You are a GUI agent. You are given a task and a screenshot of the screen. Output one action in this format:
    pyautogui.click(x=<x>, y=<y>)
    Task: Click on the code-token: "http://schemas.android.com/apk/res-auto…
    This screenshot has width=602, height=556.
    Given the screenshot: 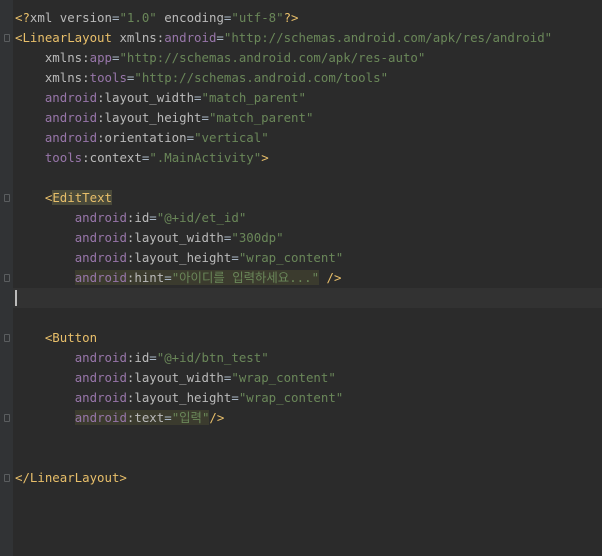 What is the action you would take?
    pyautogui.click(x=272, y=57)
    